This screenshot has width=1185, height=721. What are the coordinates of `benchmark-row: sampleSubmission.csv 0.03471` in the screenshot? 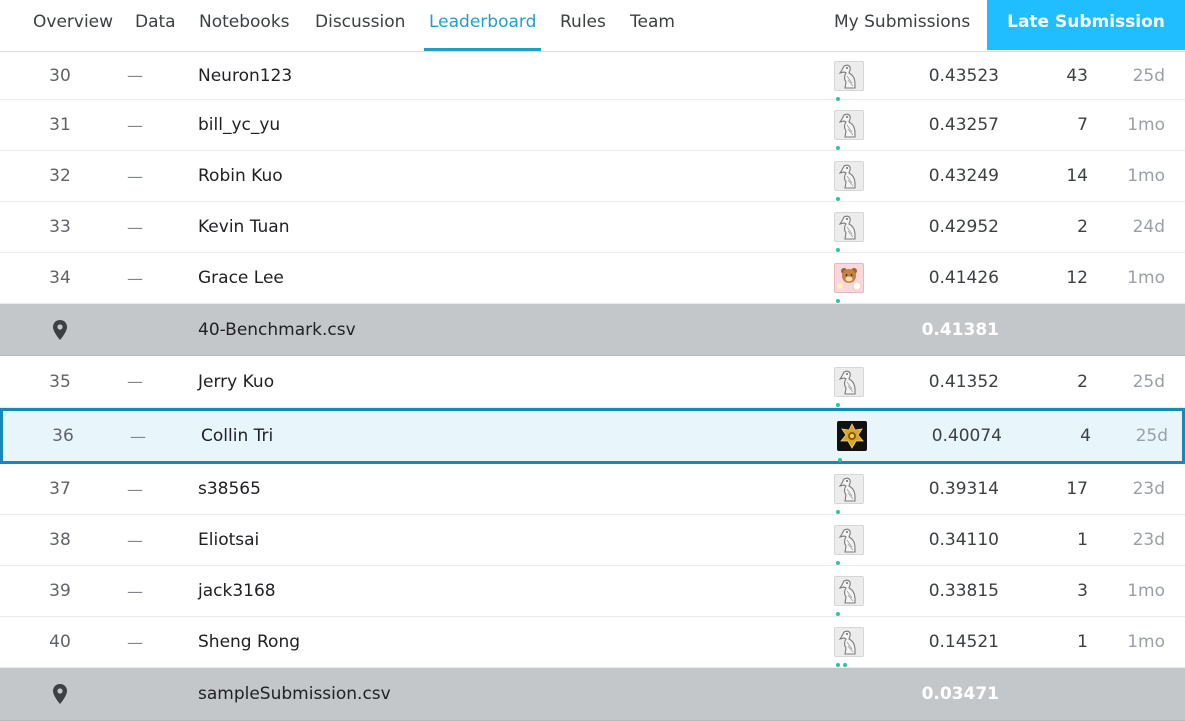 It's located at (592, 694).